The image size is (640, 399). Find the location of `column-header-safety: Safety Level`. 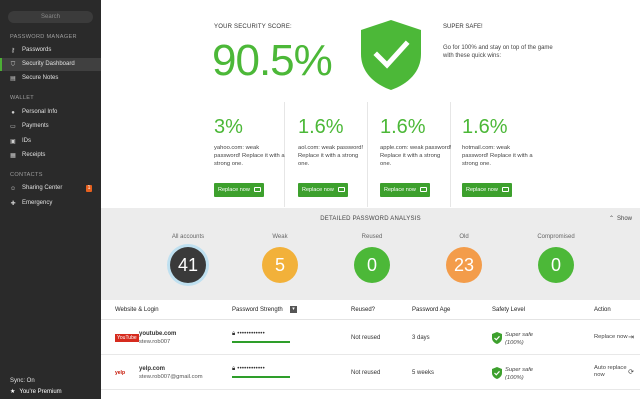

column-header-safety: Safety Level is located at coordinates (508, 310).